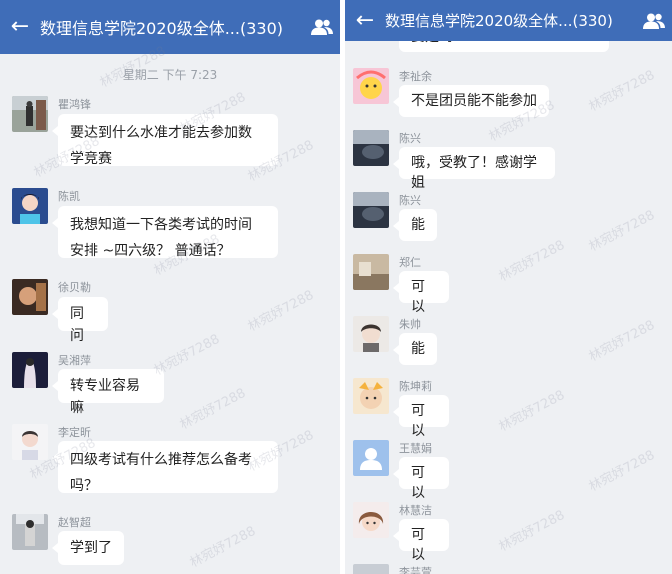 Image resolution: width=672 pixels, height=574 pixels. I want to click on timestamp-divider: 星期二 下午 7:23, so click(170, 75).